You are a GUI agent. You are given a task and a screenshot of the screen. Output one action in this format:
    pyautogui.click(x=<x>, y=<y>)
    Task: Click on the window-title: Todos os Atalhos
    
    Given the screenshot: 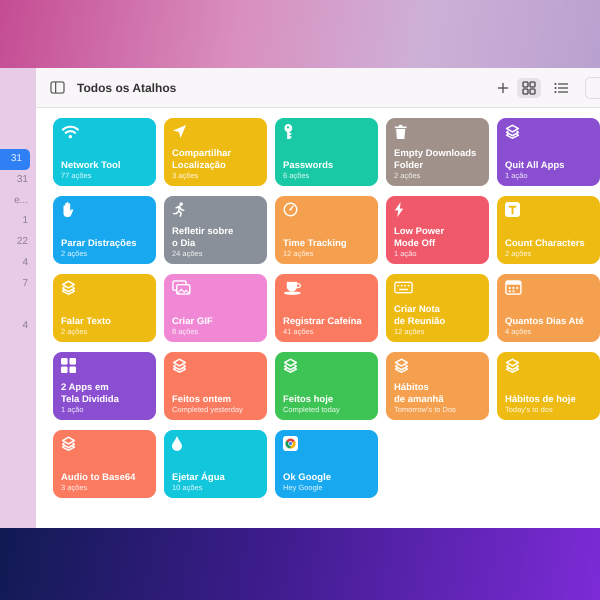 What is the action you would take?
    pyautogui.click(x=126, y=87)
    